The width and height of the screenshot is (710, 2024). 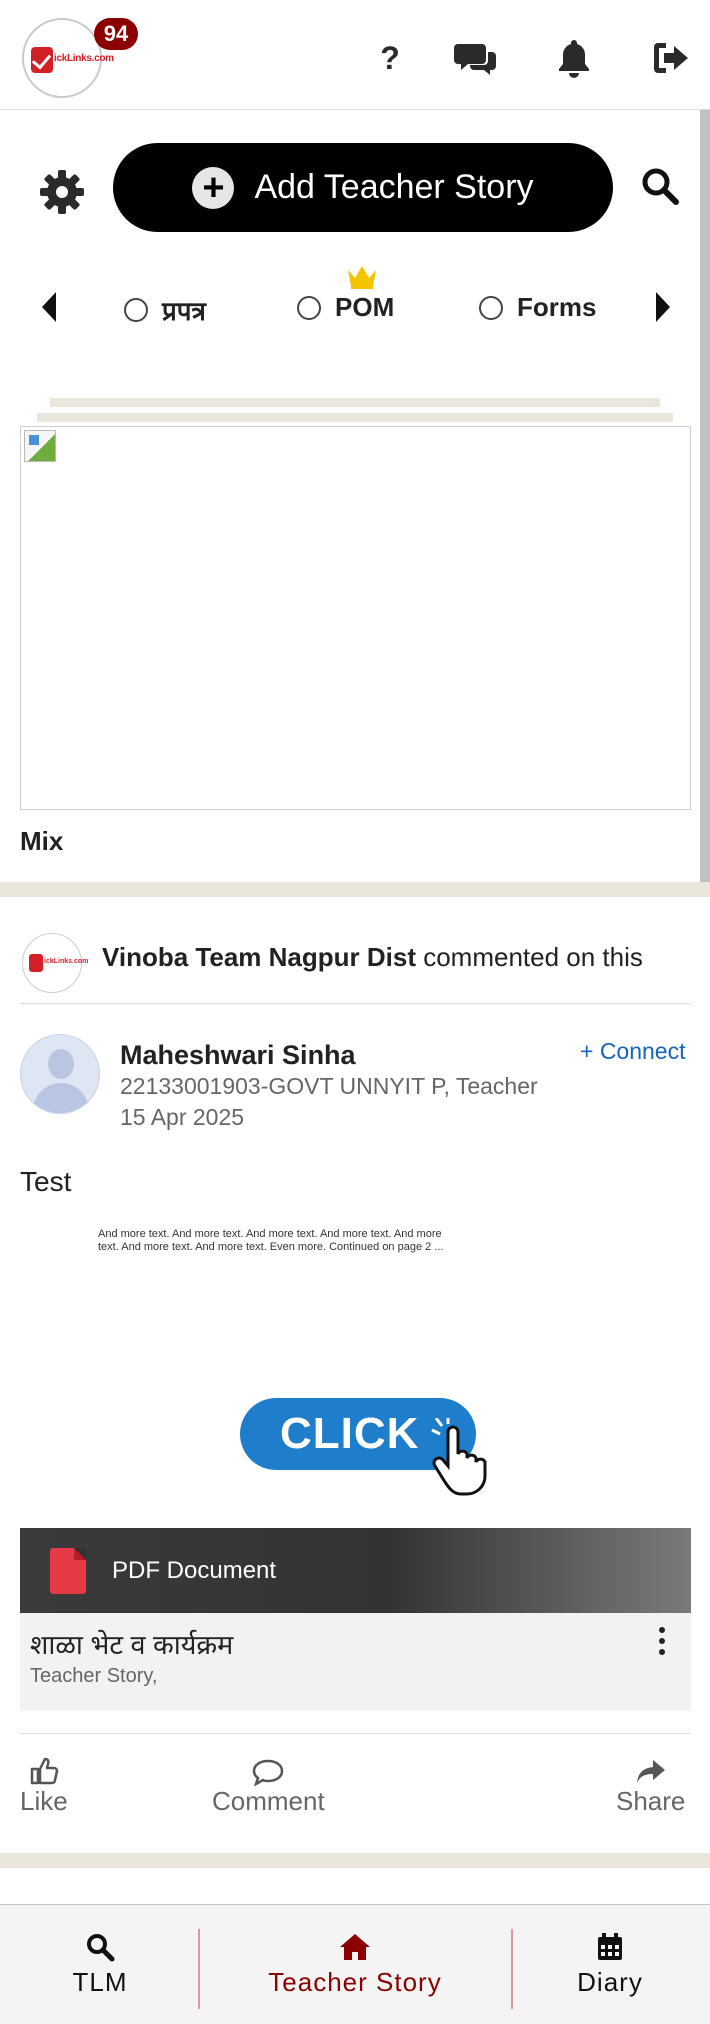 I want to click on filter-radio-pom: POM, so click(x=345, y=307).